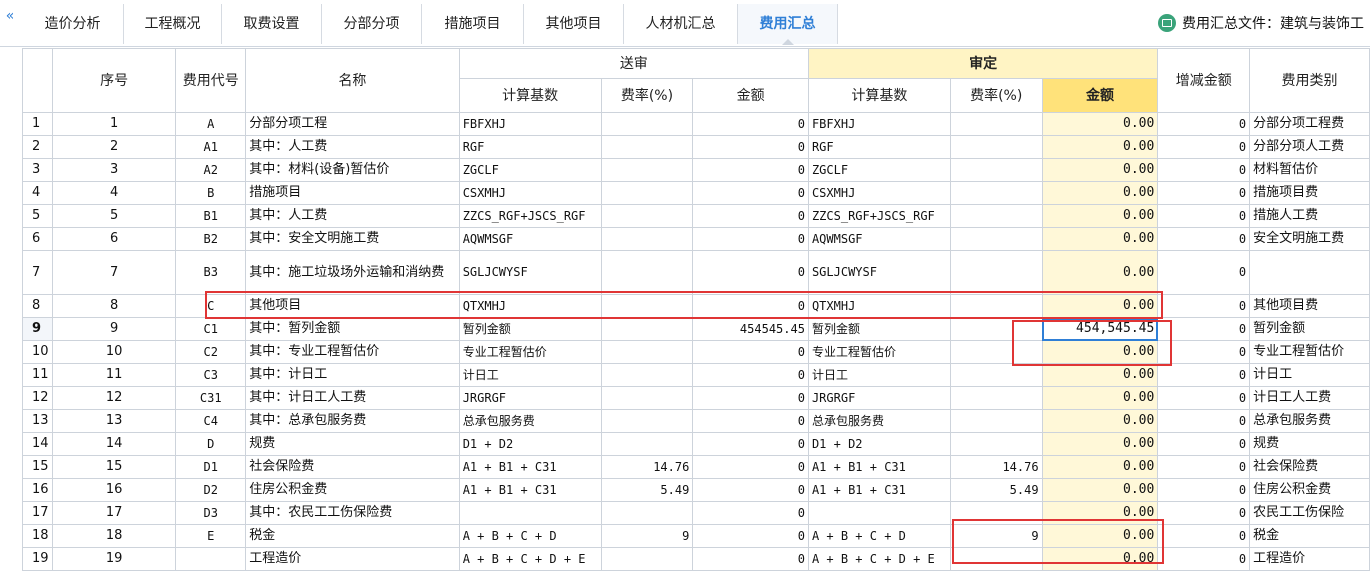  I want to click on category-cell: 专业工程暂估价, so click(1309, 352).